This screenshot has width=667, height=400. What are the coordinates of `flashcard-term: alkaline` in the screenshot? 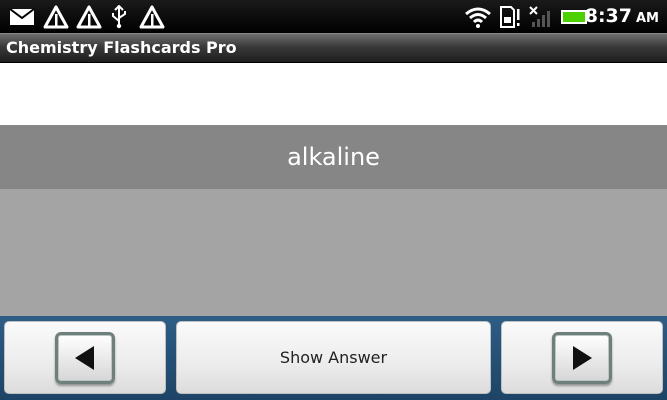 It's located at (333, 157).